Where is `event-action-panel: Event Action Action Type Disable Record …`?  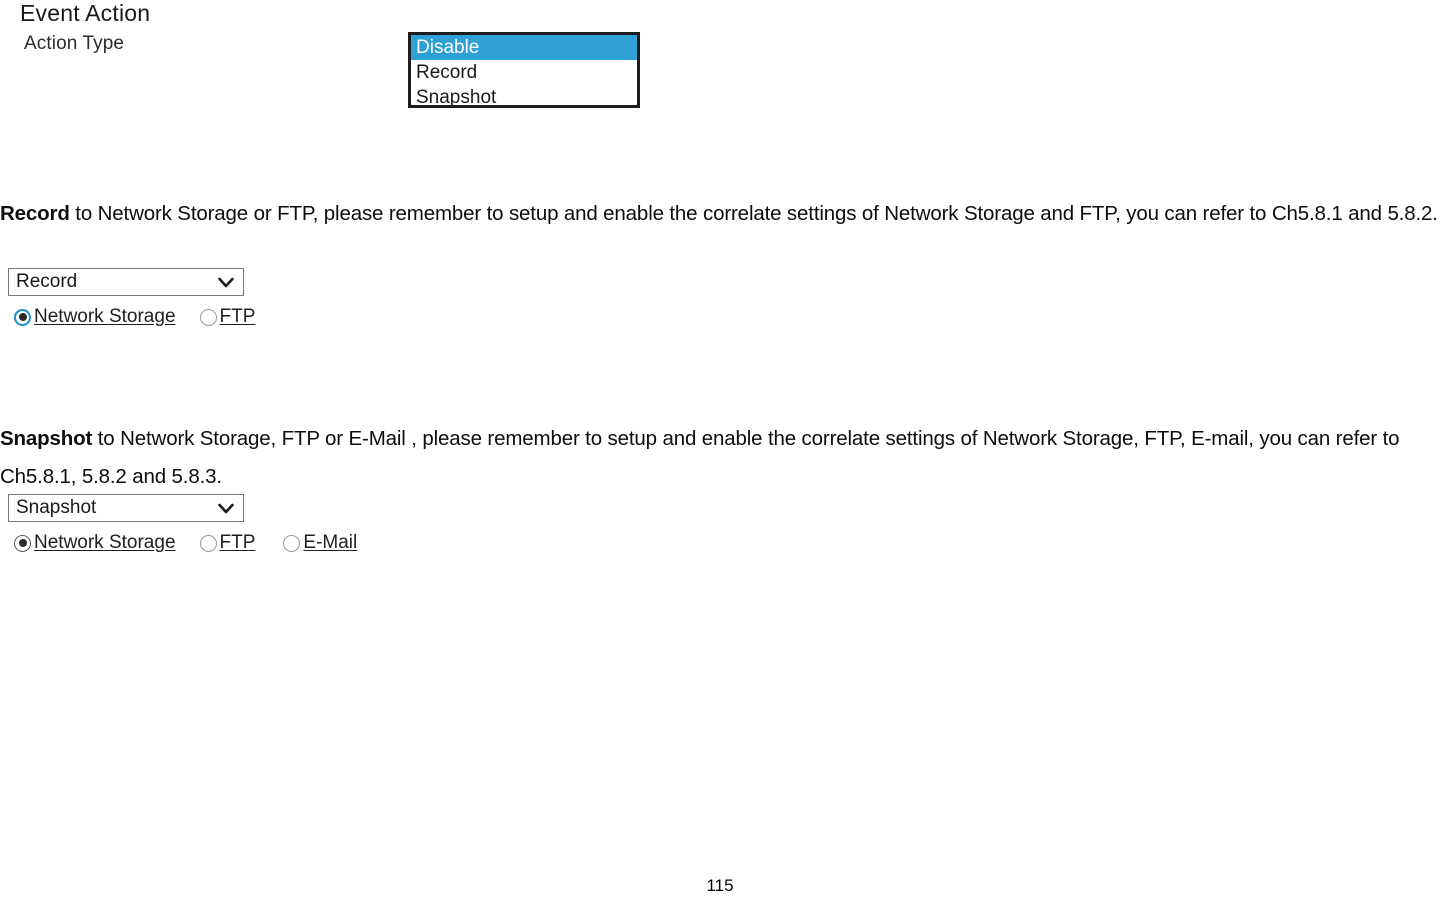 event-action-panel: Event Action Action Type Disable Record … is located at coordinates (720, 62).